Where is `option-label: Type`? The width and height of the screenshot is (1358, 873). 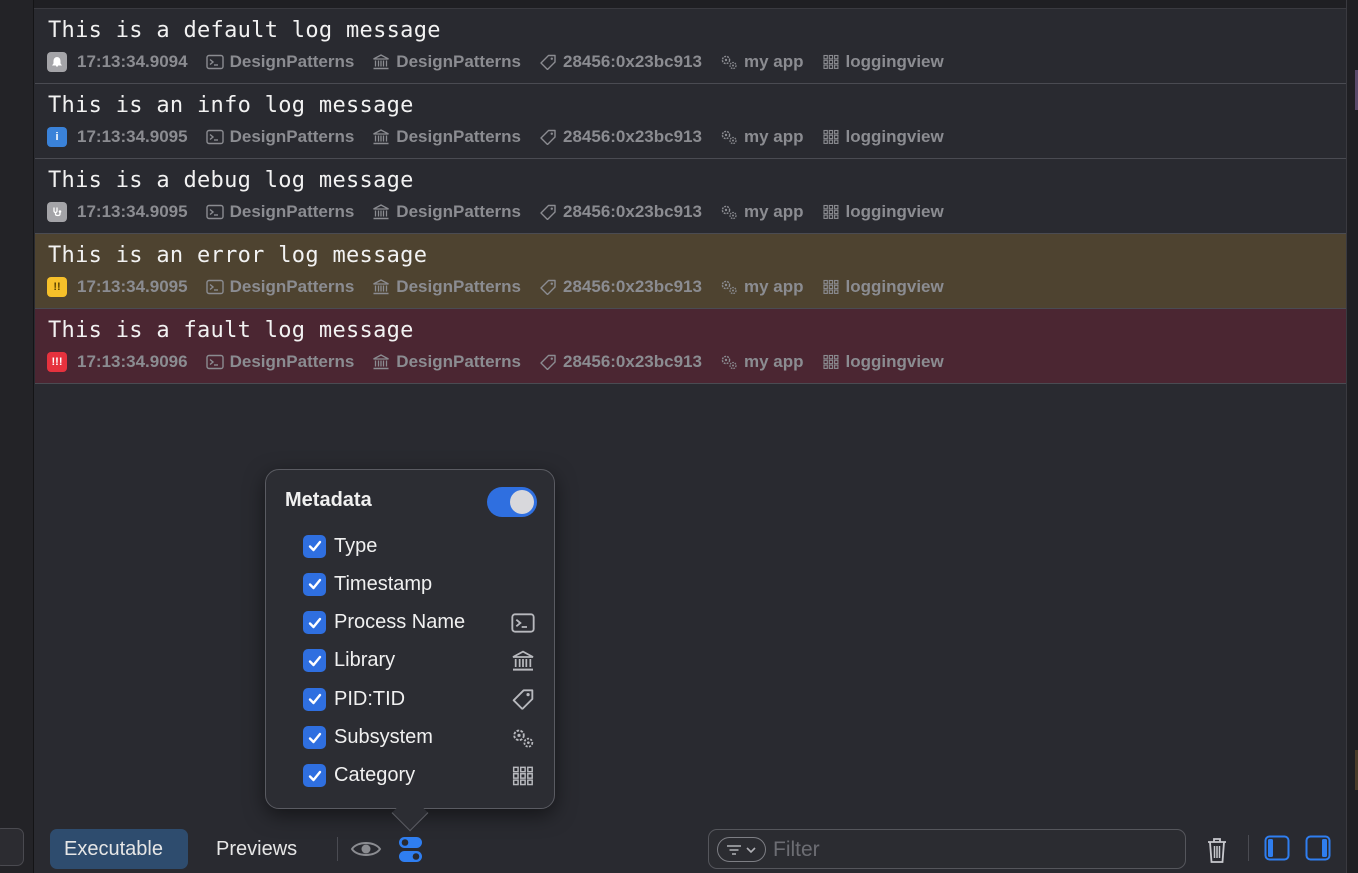
option-label: Type is located at coordinates (356, 545).